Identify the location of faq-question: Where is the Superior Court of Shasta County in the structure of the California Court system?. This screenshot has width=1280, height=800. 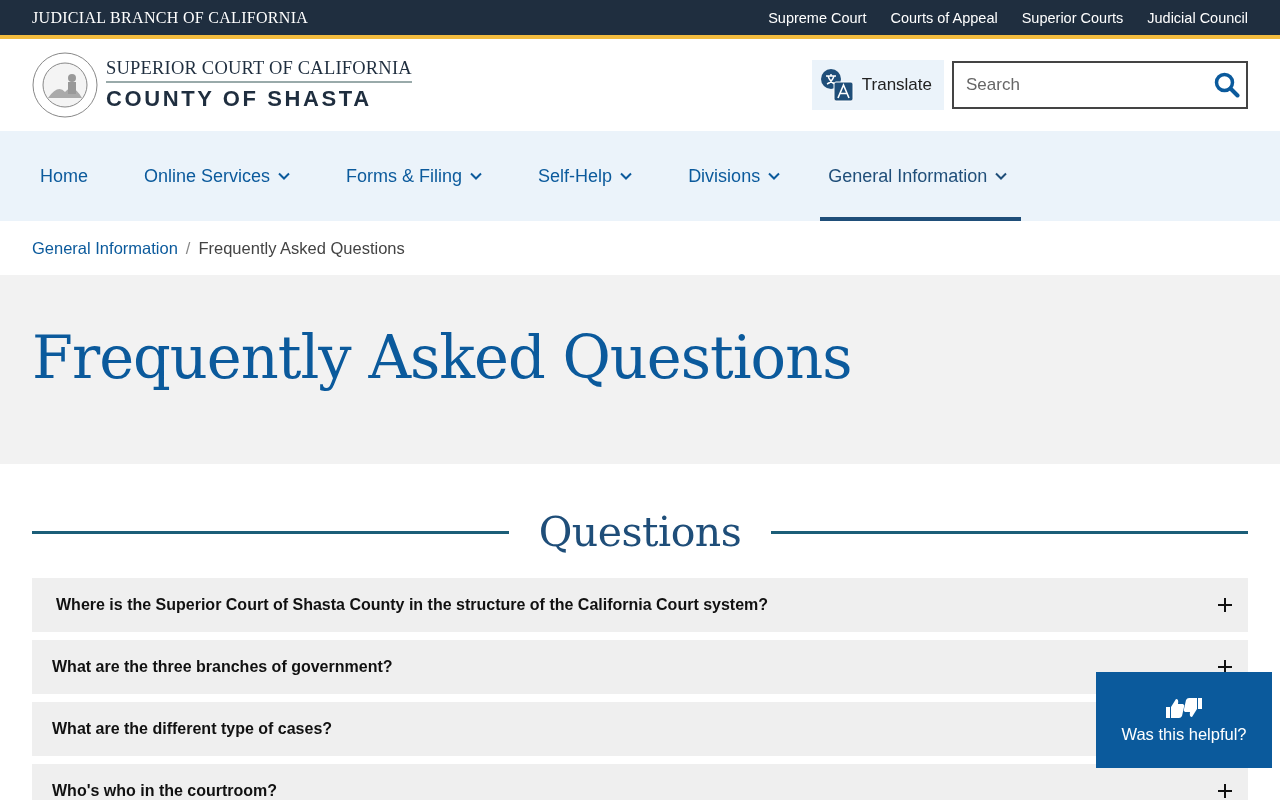
(640, 605).